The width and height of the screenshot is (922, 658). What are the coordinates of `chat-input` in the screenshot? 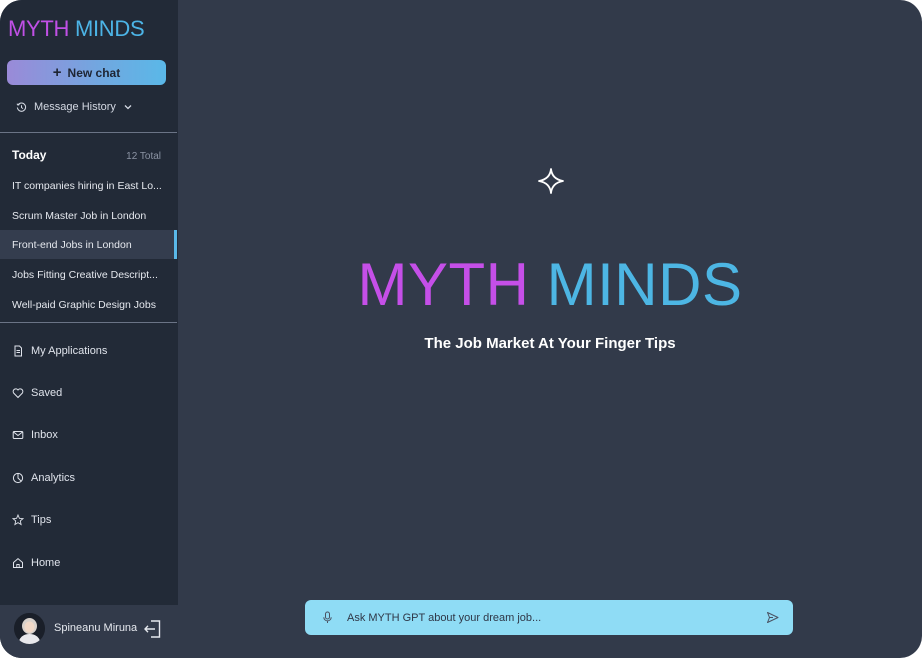 It's located at (547, 618).